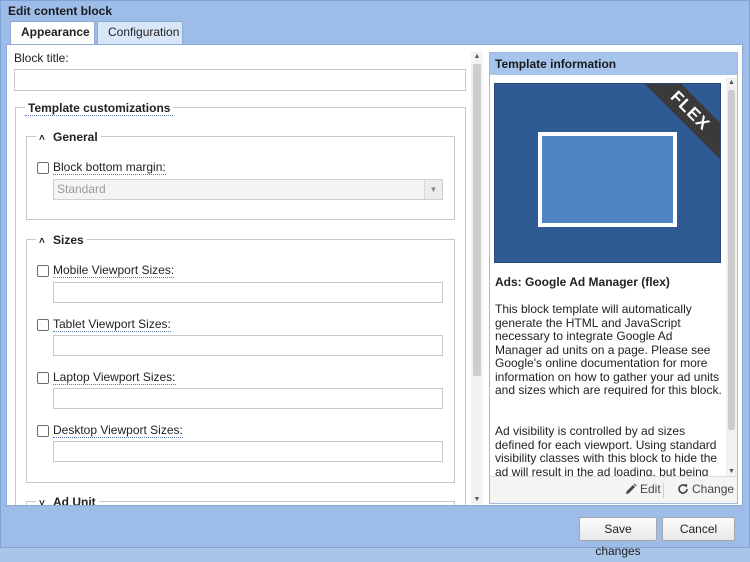 The height and width of the screenshot is (562, 750). What do you see at coordinates (74, 500) in the screenshot?
I see `ad-unit-legend-text: Ad Unit` at bounding box center [74, 500].